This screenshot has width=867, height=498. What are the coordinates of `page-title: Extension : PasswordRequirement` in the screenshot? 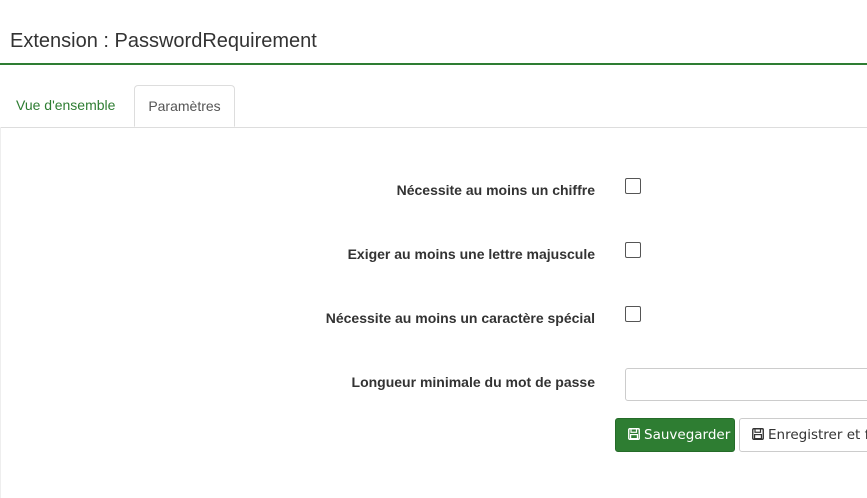 It's located at (163, 41).